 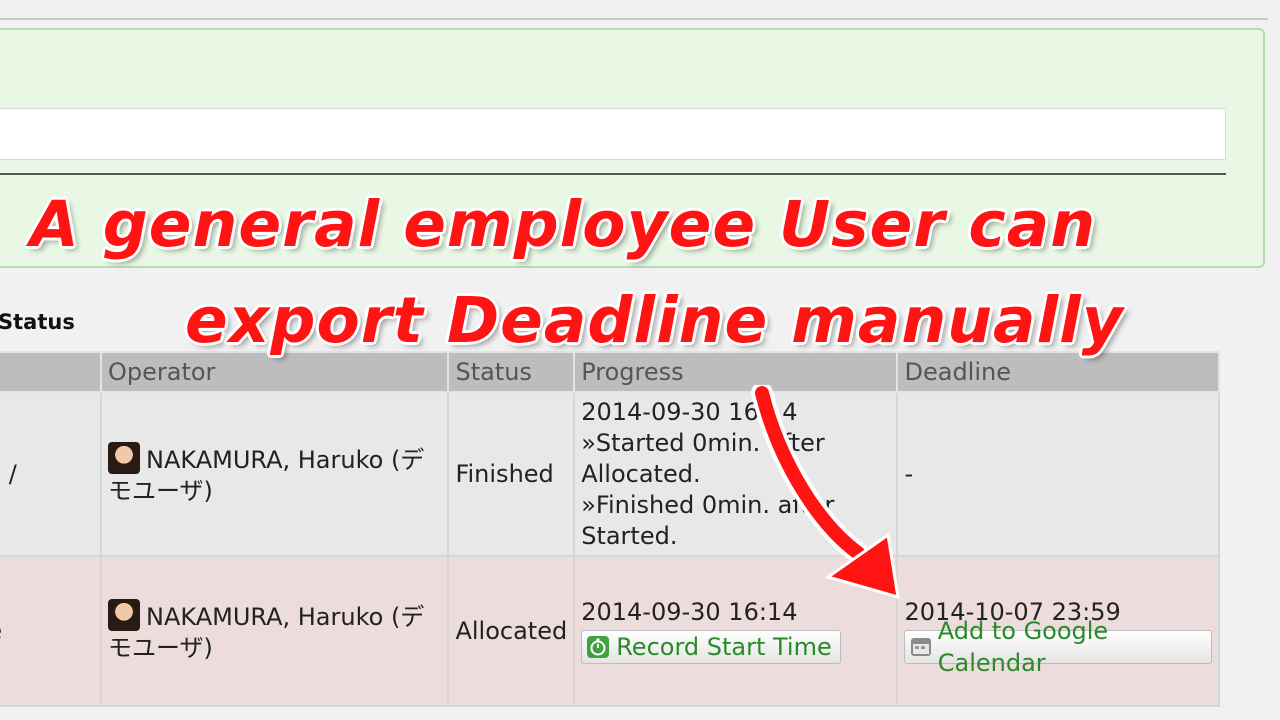 What do you see at coordinates (1058, 474) in the screenshot?
I see `cell-deadline: -` at bounding box center [1058, 474].